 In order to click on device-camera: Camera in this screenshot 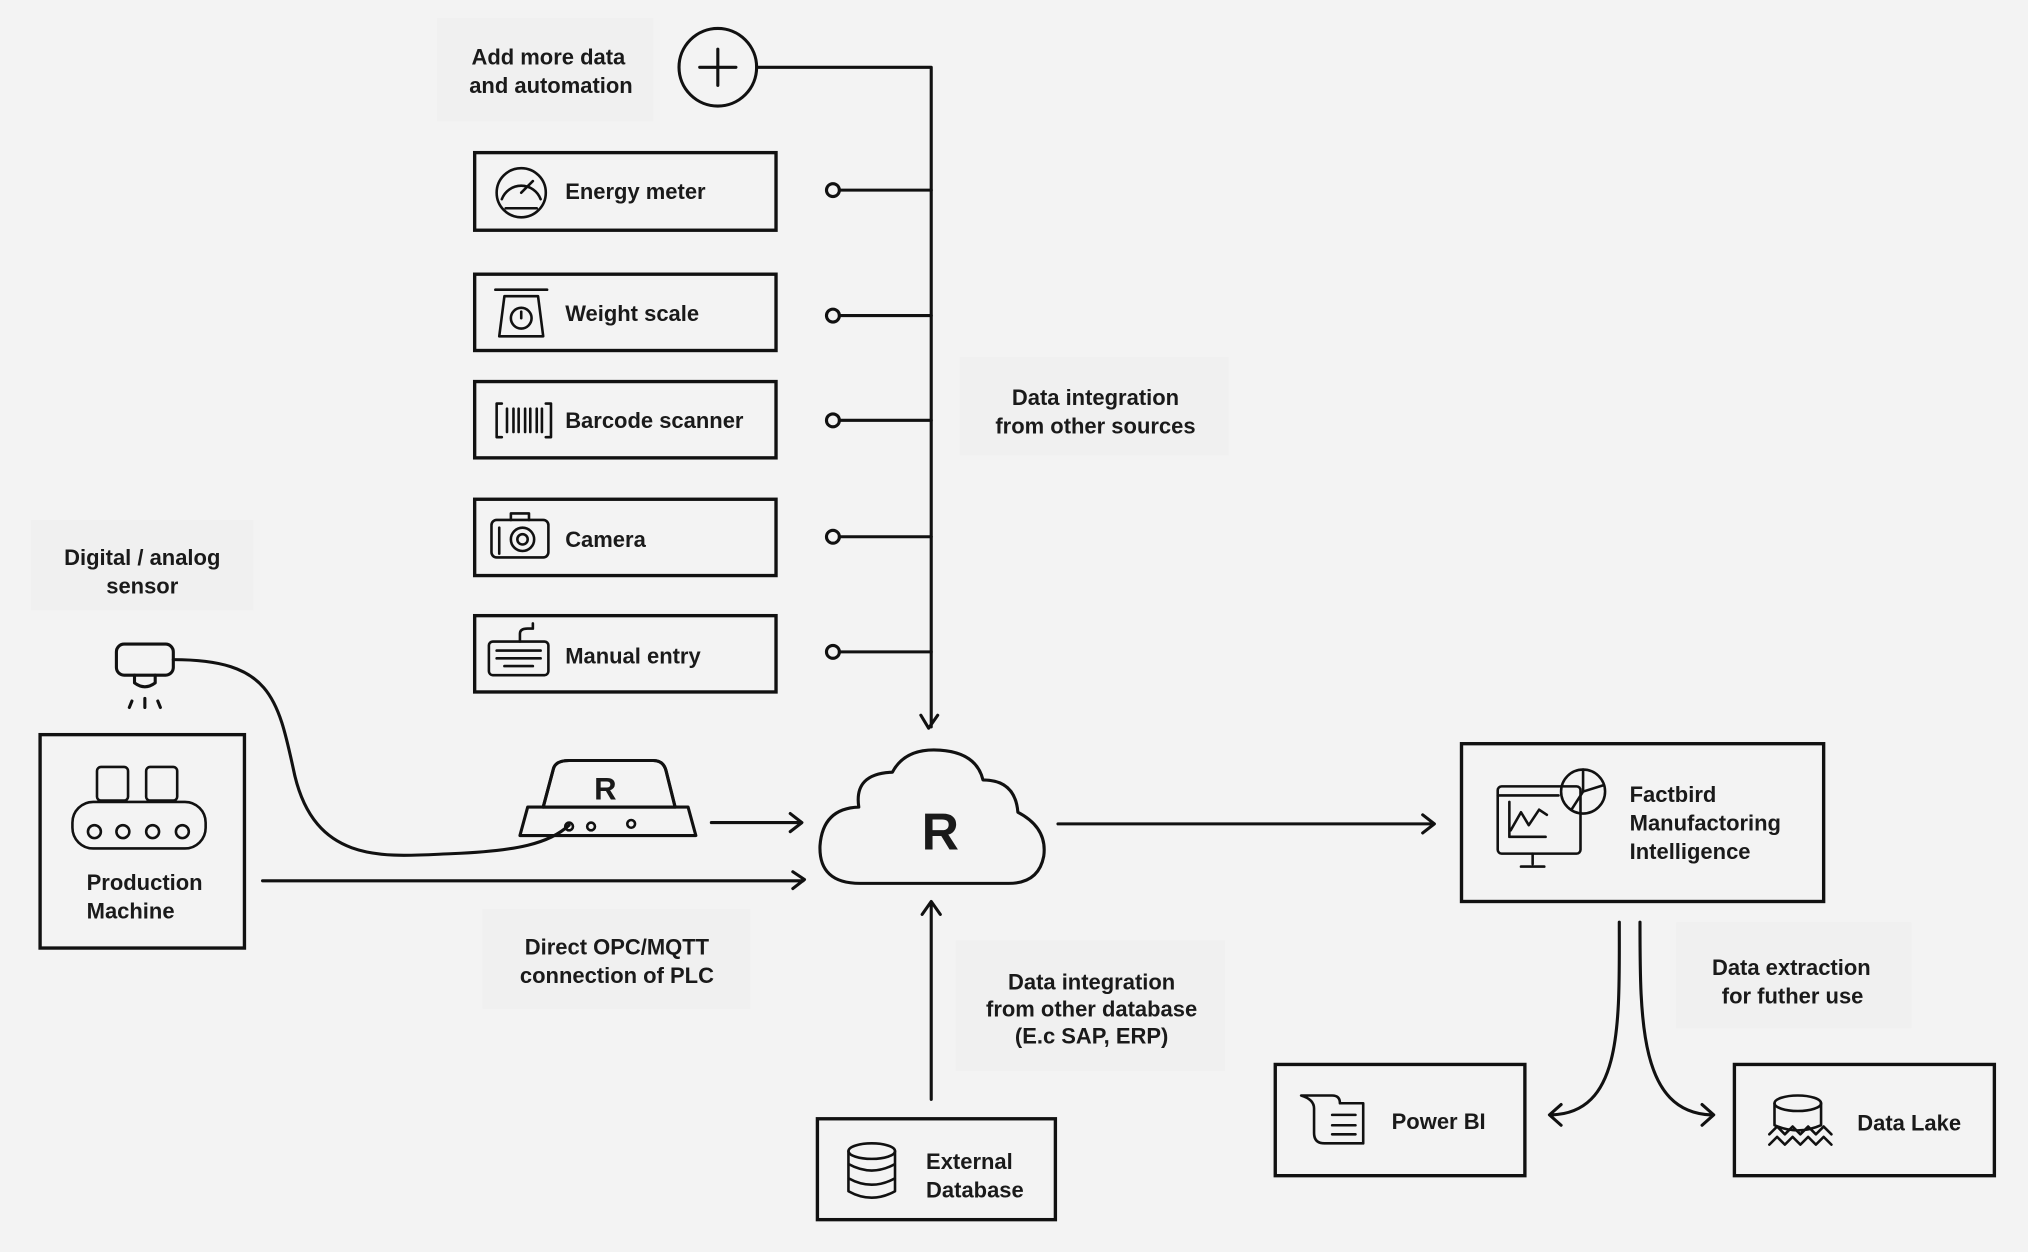, I will do `click(625, 537)`.